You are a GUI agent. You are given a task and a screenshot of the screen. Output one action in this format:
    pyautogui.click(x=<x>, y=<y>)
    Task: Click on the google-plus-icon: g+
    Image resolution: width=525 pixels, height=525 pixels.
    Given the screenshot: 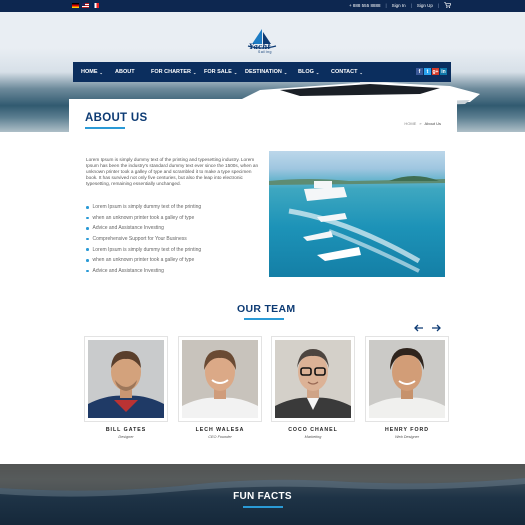 What is the action you would take?
    pyautogui.click(x=435, y=71)
    